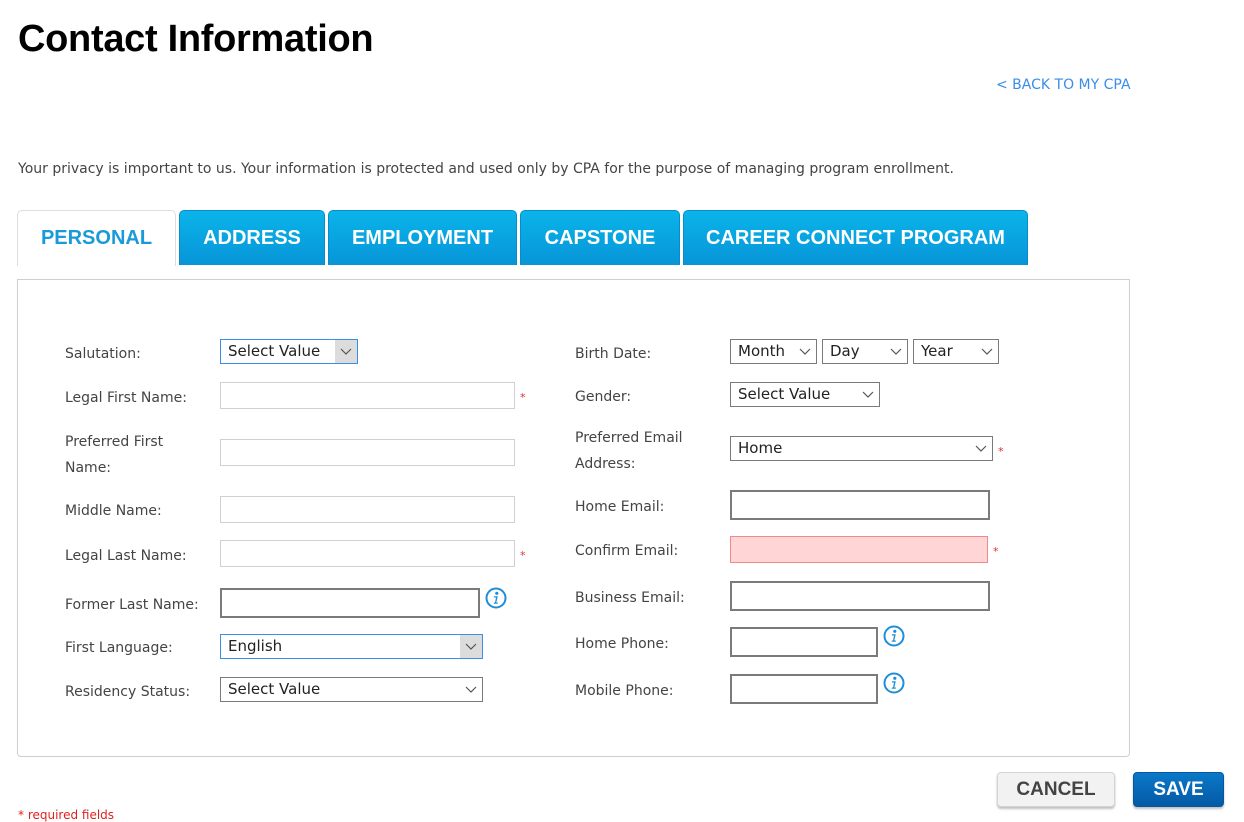 The width and height of the screenshot is (1244, 822). Describe the element at coordinates (630, 598) in the screenshot. I see `business-email-label: Business Email:` at that location.